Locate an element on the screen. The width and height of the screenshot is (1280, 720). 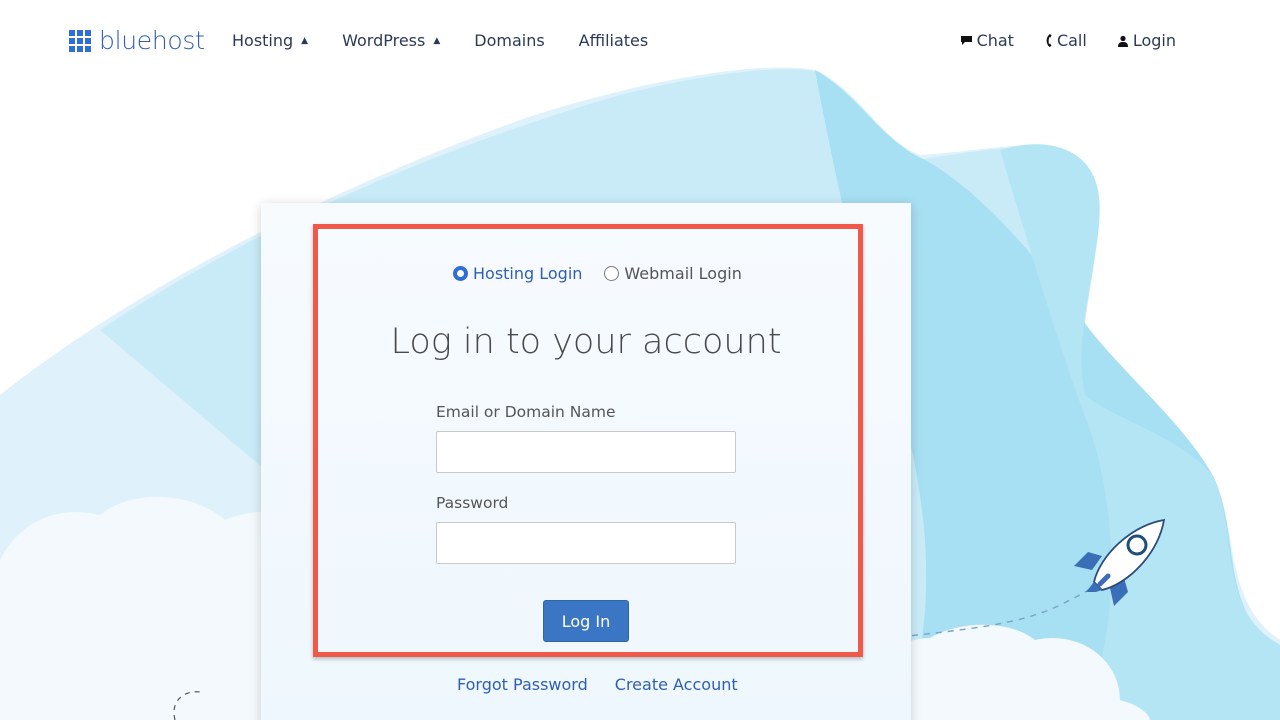
call-label: Call is located at coordinates (1071, 40).